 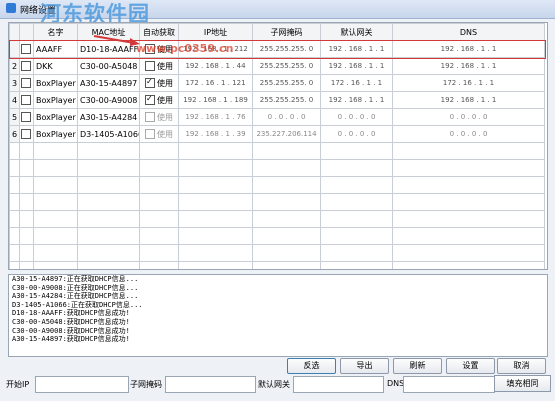 What do you see at coordinates (521, 366) in the screenshot?
I see `cancel-button: 取消` at bounding box center [521, 366].